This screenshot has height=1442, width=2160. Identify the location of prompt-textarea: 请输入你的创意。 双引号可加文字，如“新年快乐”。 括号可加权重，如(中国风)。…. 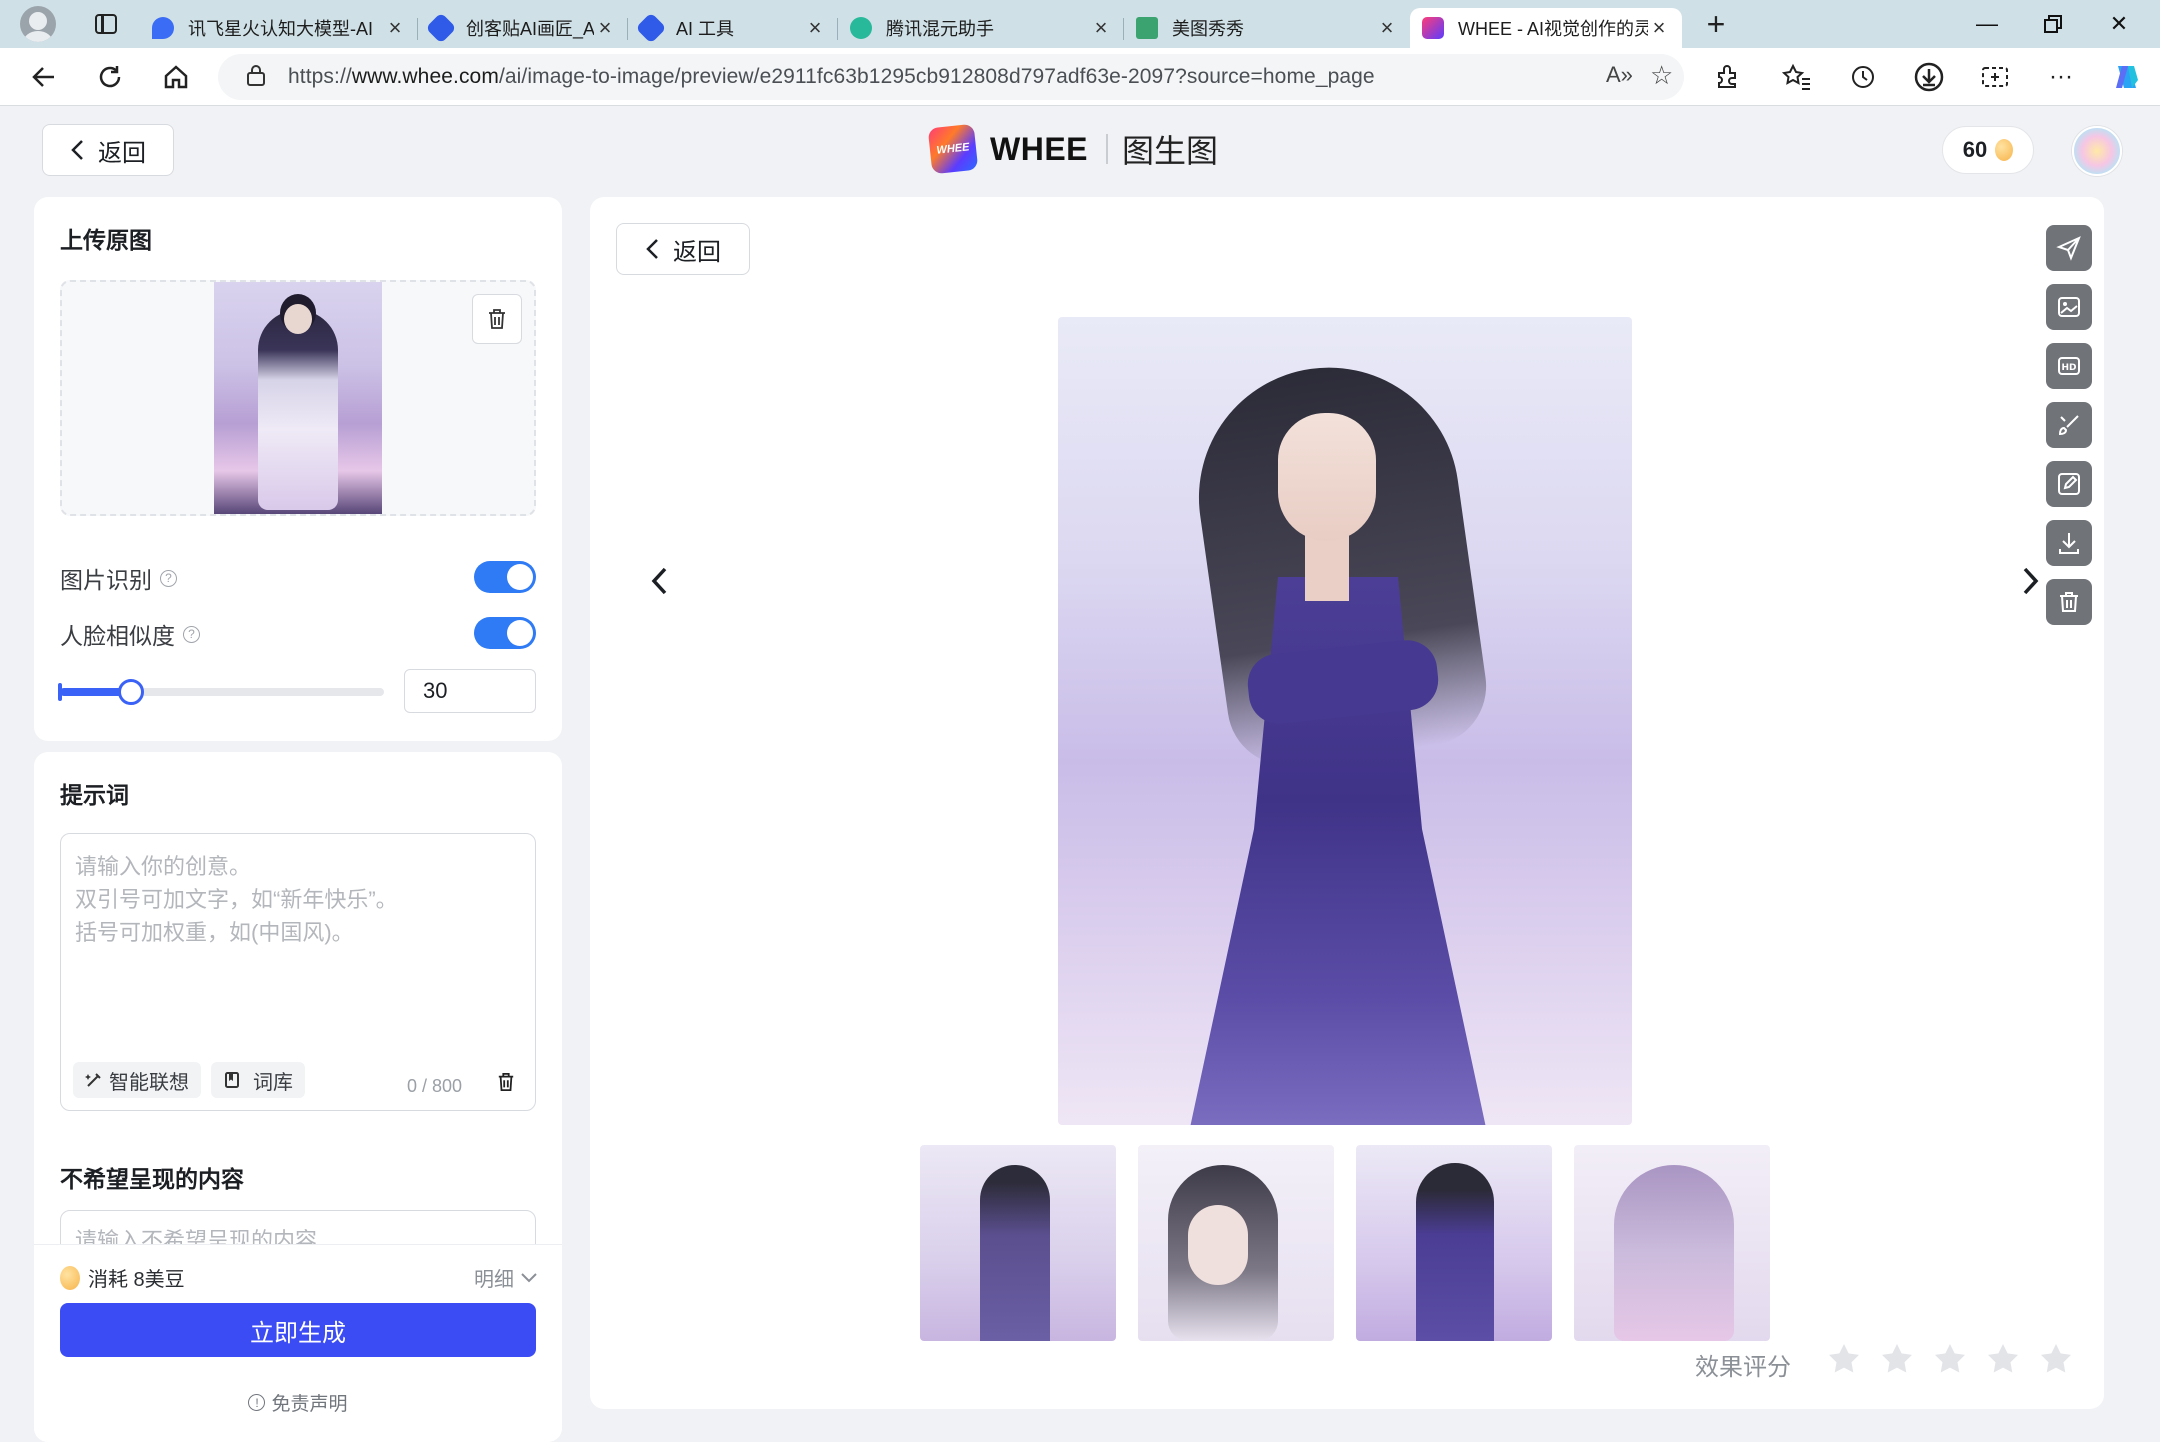
(298, 972).